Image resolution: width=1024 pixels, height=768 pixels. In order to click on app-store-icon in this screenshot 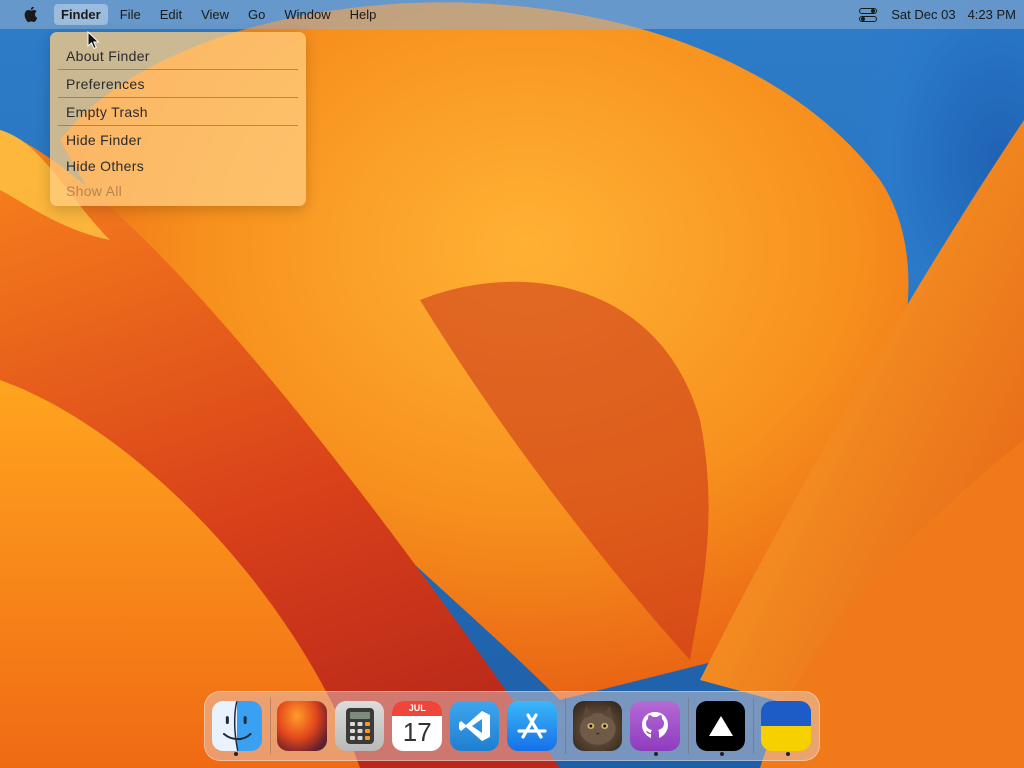, I will do `click(532, 726)`.